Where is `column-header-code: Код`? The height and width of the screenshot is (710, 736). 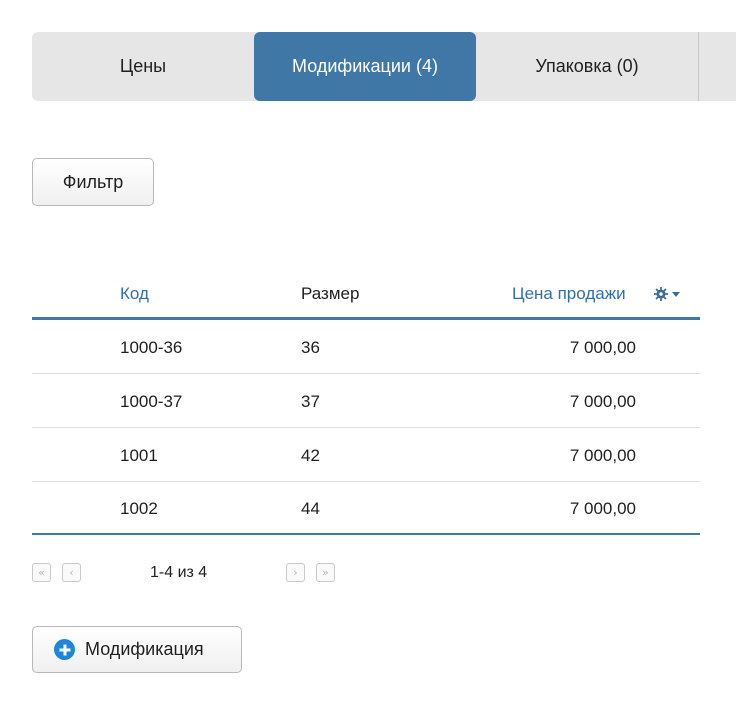 column-header-code: Код is located at coordinates (134, 294).